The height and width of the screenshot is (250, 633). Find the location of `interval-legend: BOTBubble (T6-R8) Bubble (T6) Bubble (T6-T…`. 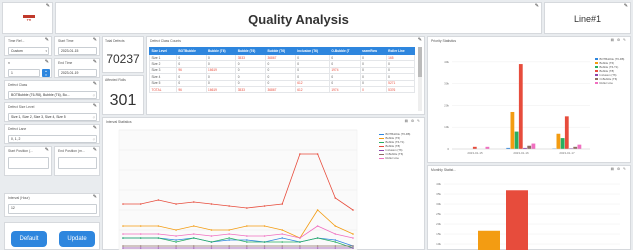

interval-legend: BOTBubble (T6-R8) Bubble (T6) Bubble (T6-T… is located at coordinates (394, 146).